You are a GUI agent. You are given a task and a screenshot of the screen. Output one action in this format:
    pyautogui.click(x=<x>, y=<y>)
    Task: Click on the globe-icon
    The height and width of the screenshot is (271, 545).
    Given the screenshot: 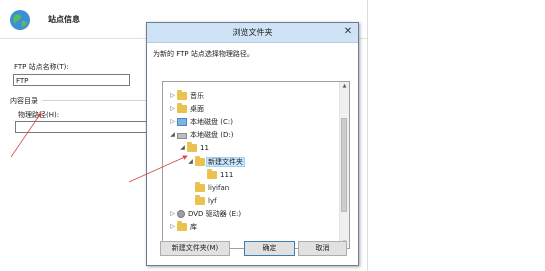 What is the action you would take?
    pyautogui.click(x=20, y=20)
    